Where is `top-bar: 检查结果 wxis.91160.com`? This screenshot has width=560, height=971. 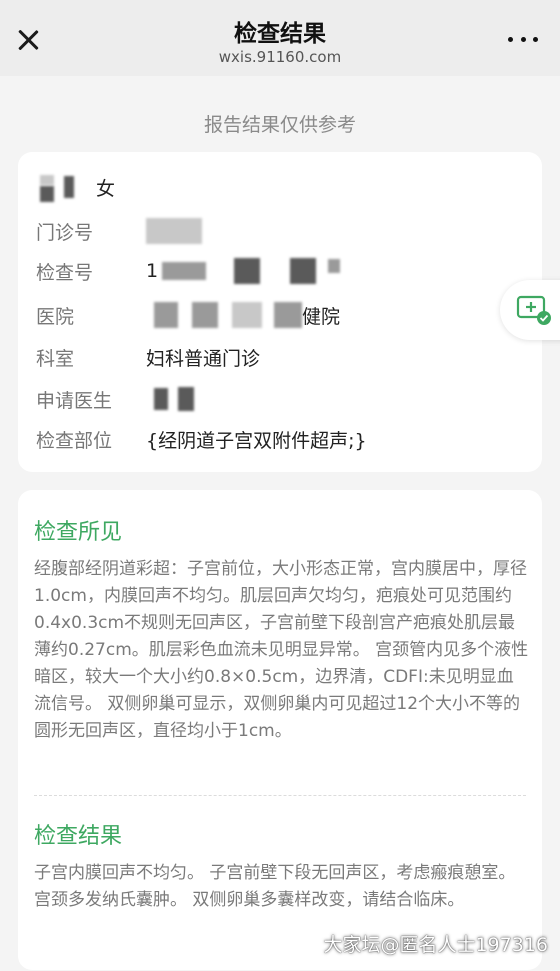 top-bar: 检查结果 wxis.91160.com is located at coordinates (280, 38).